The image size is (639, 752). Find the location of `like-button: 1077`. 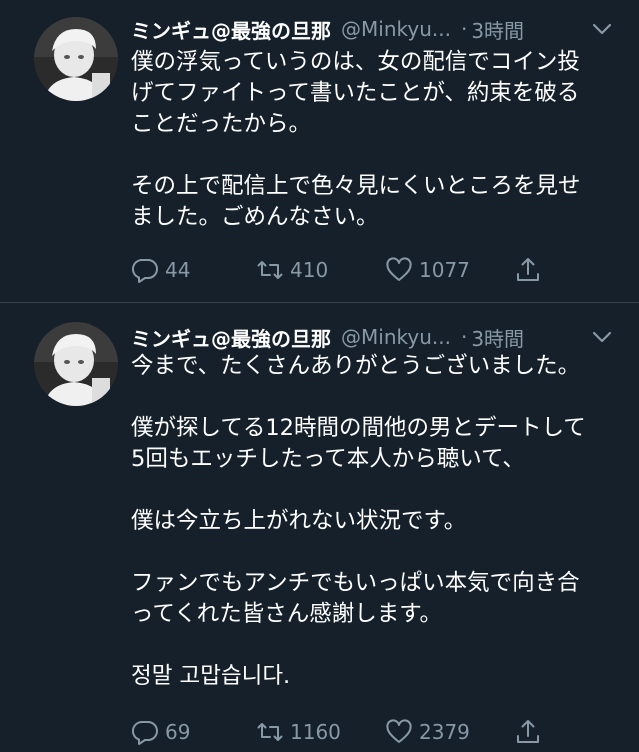

like-button: 1077 is located at coordinates (427, 270).